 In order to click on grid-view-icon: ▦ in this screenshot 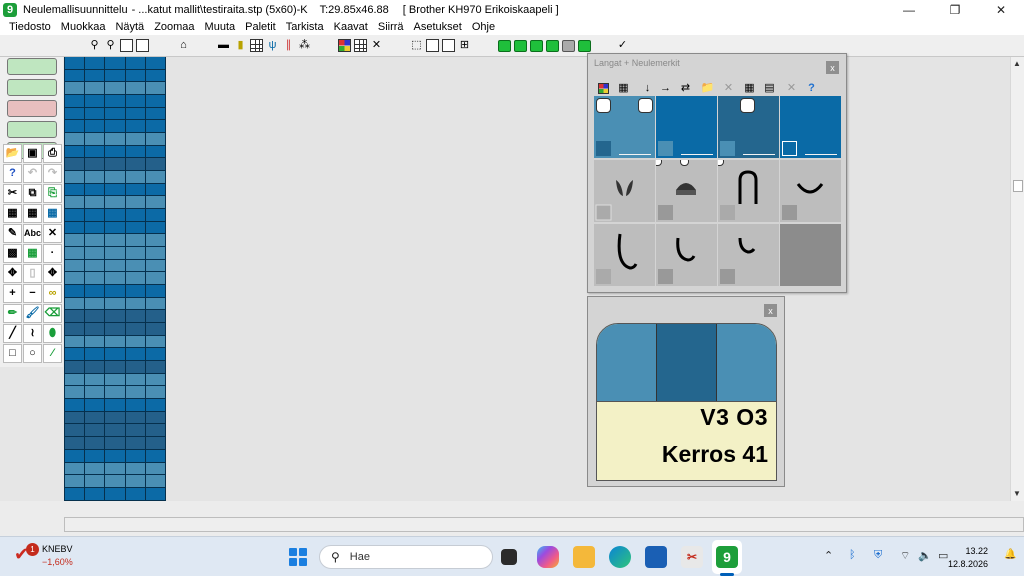, I will do `click(749, 88)`.